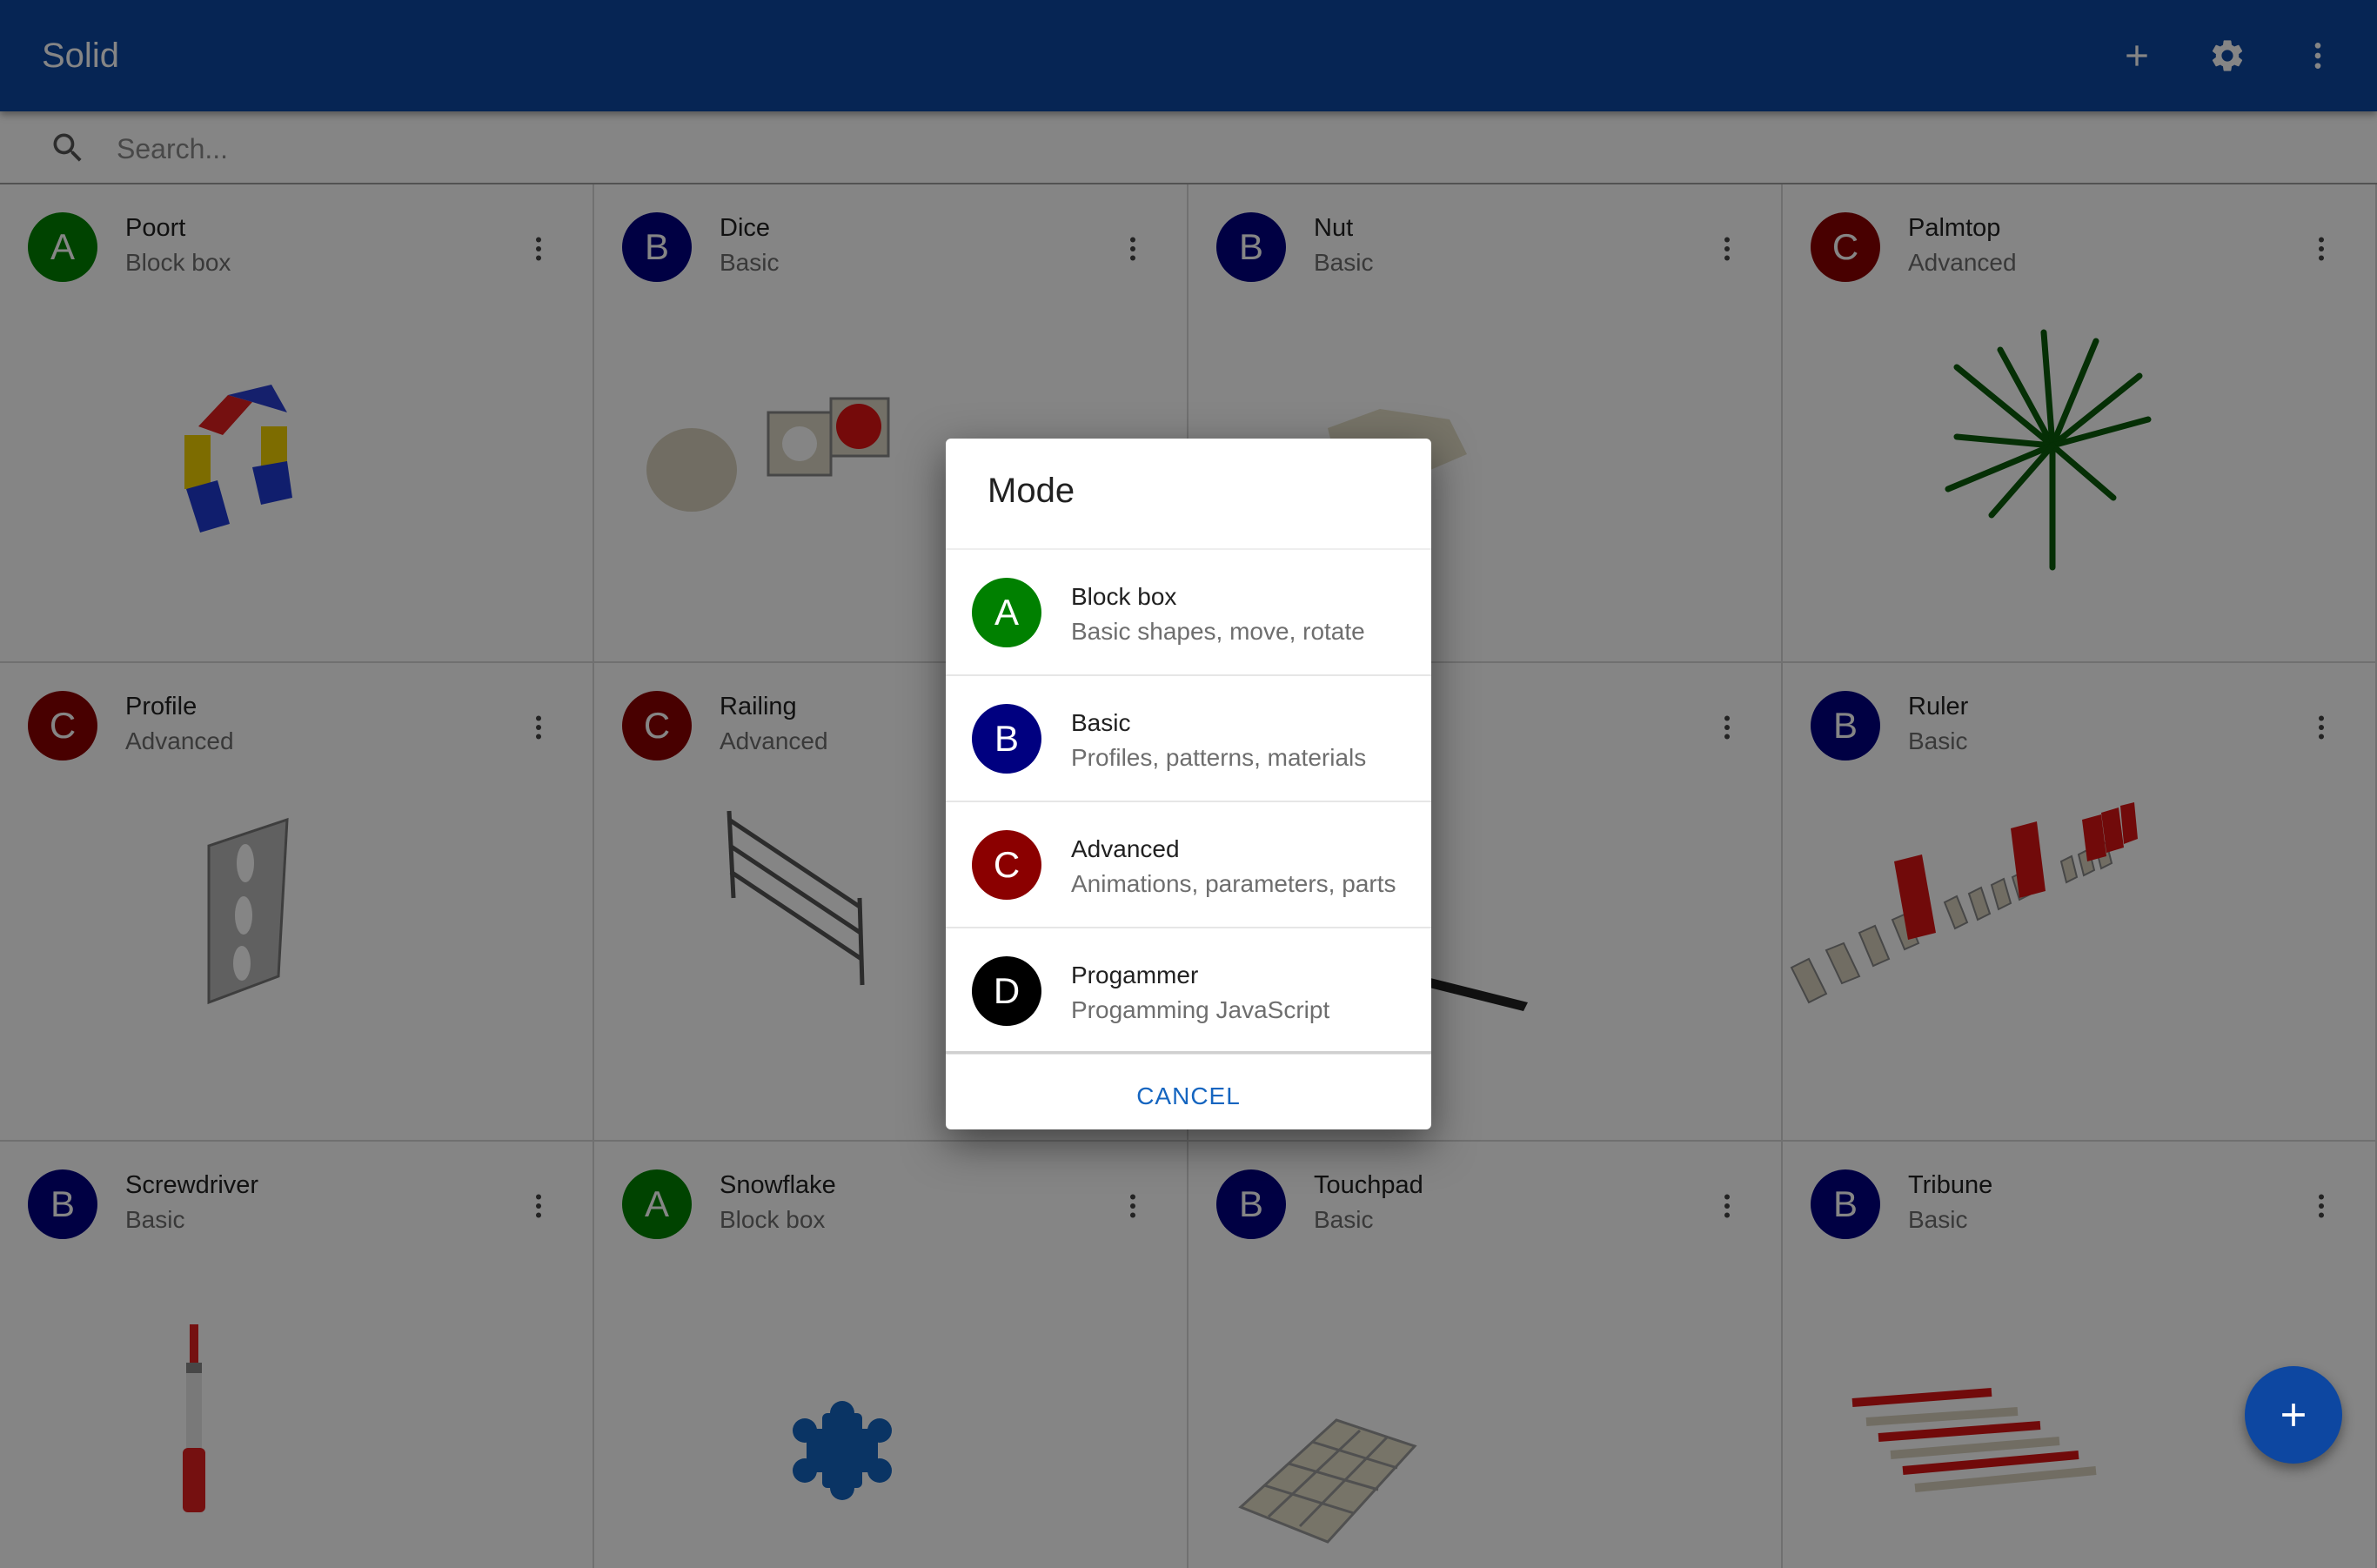  I want to click on mode-avatar: C, so click(1006, 865).